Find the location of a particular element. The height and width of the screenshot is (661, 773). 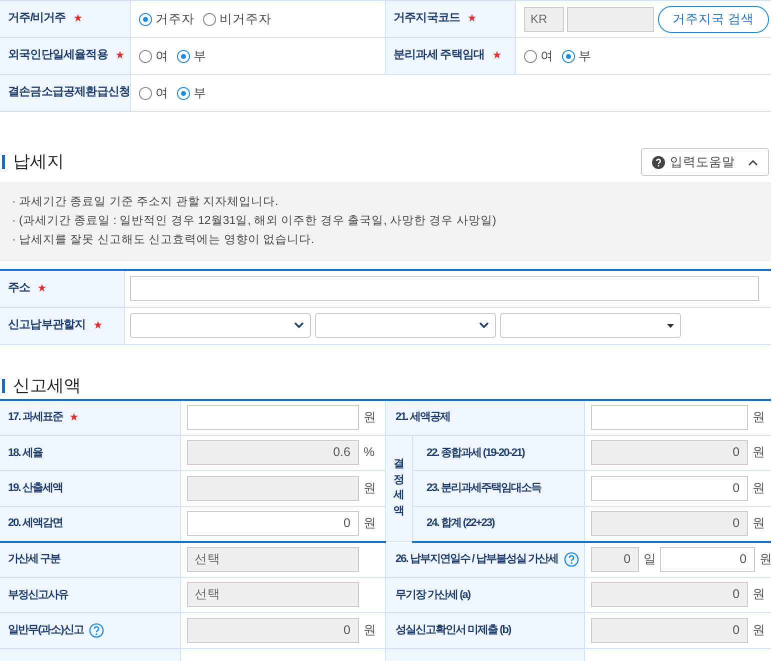

note-text: · 납세지를 잘못 신고해도 신고효력에는 영향이 없습니다. is located at coordinates (164, 240).